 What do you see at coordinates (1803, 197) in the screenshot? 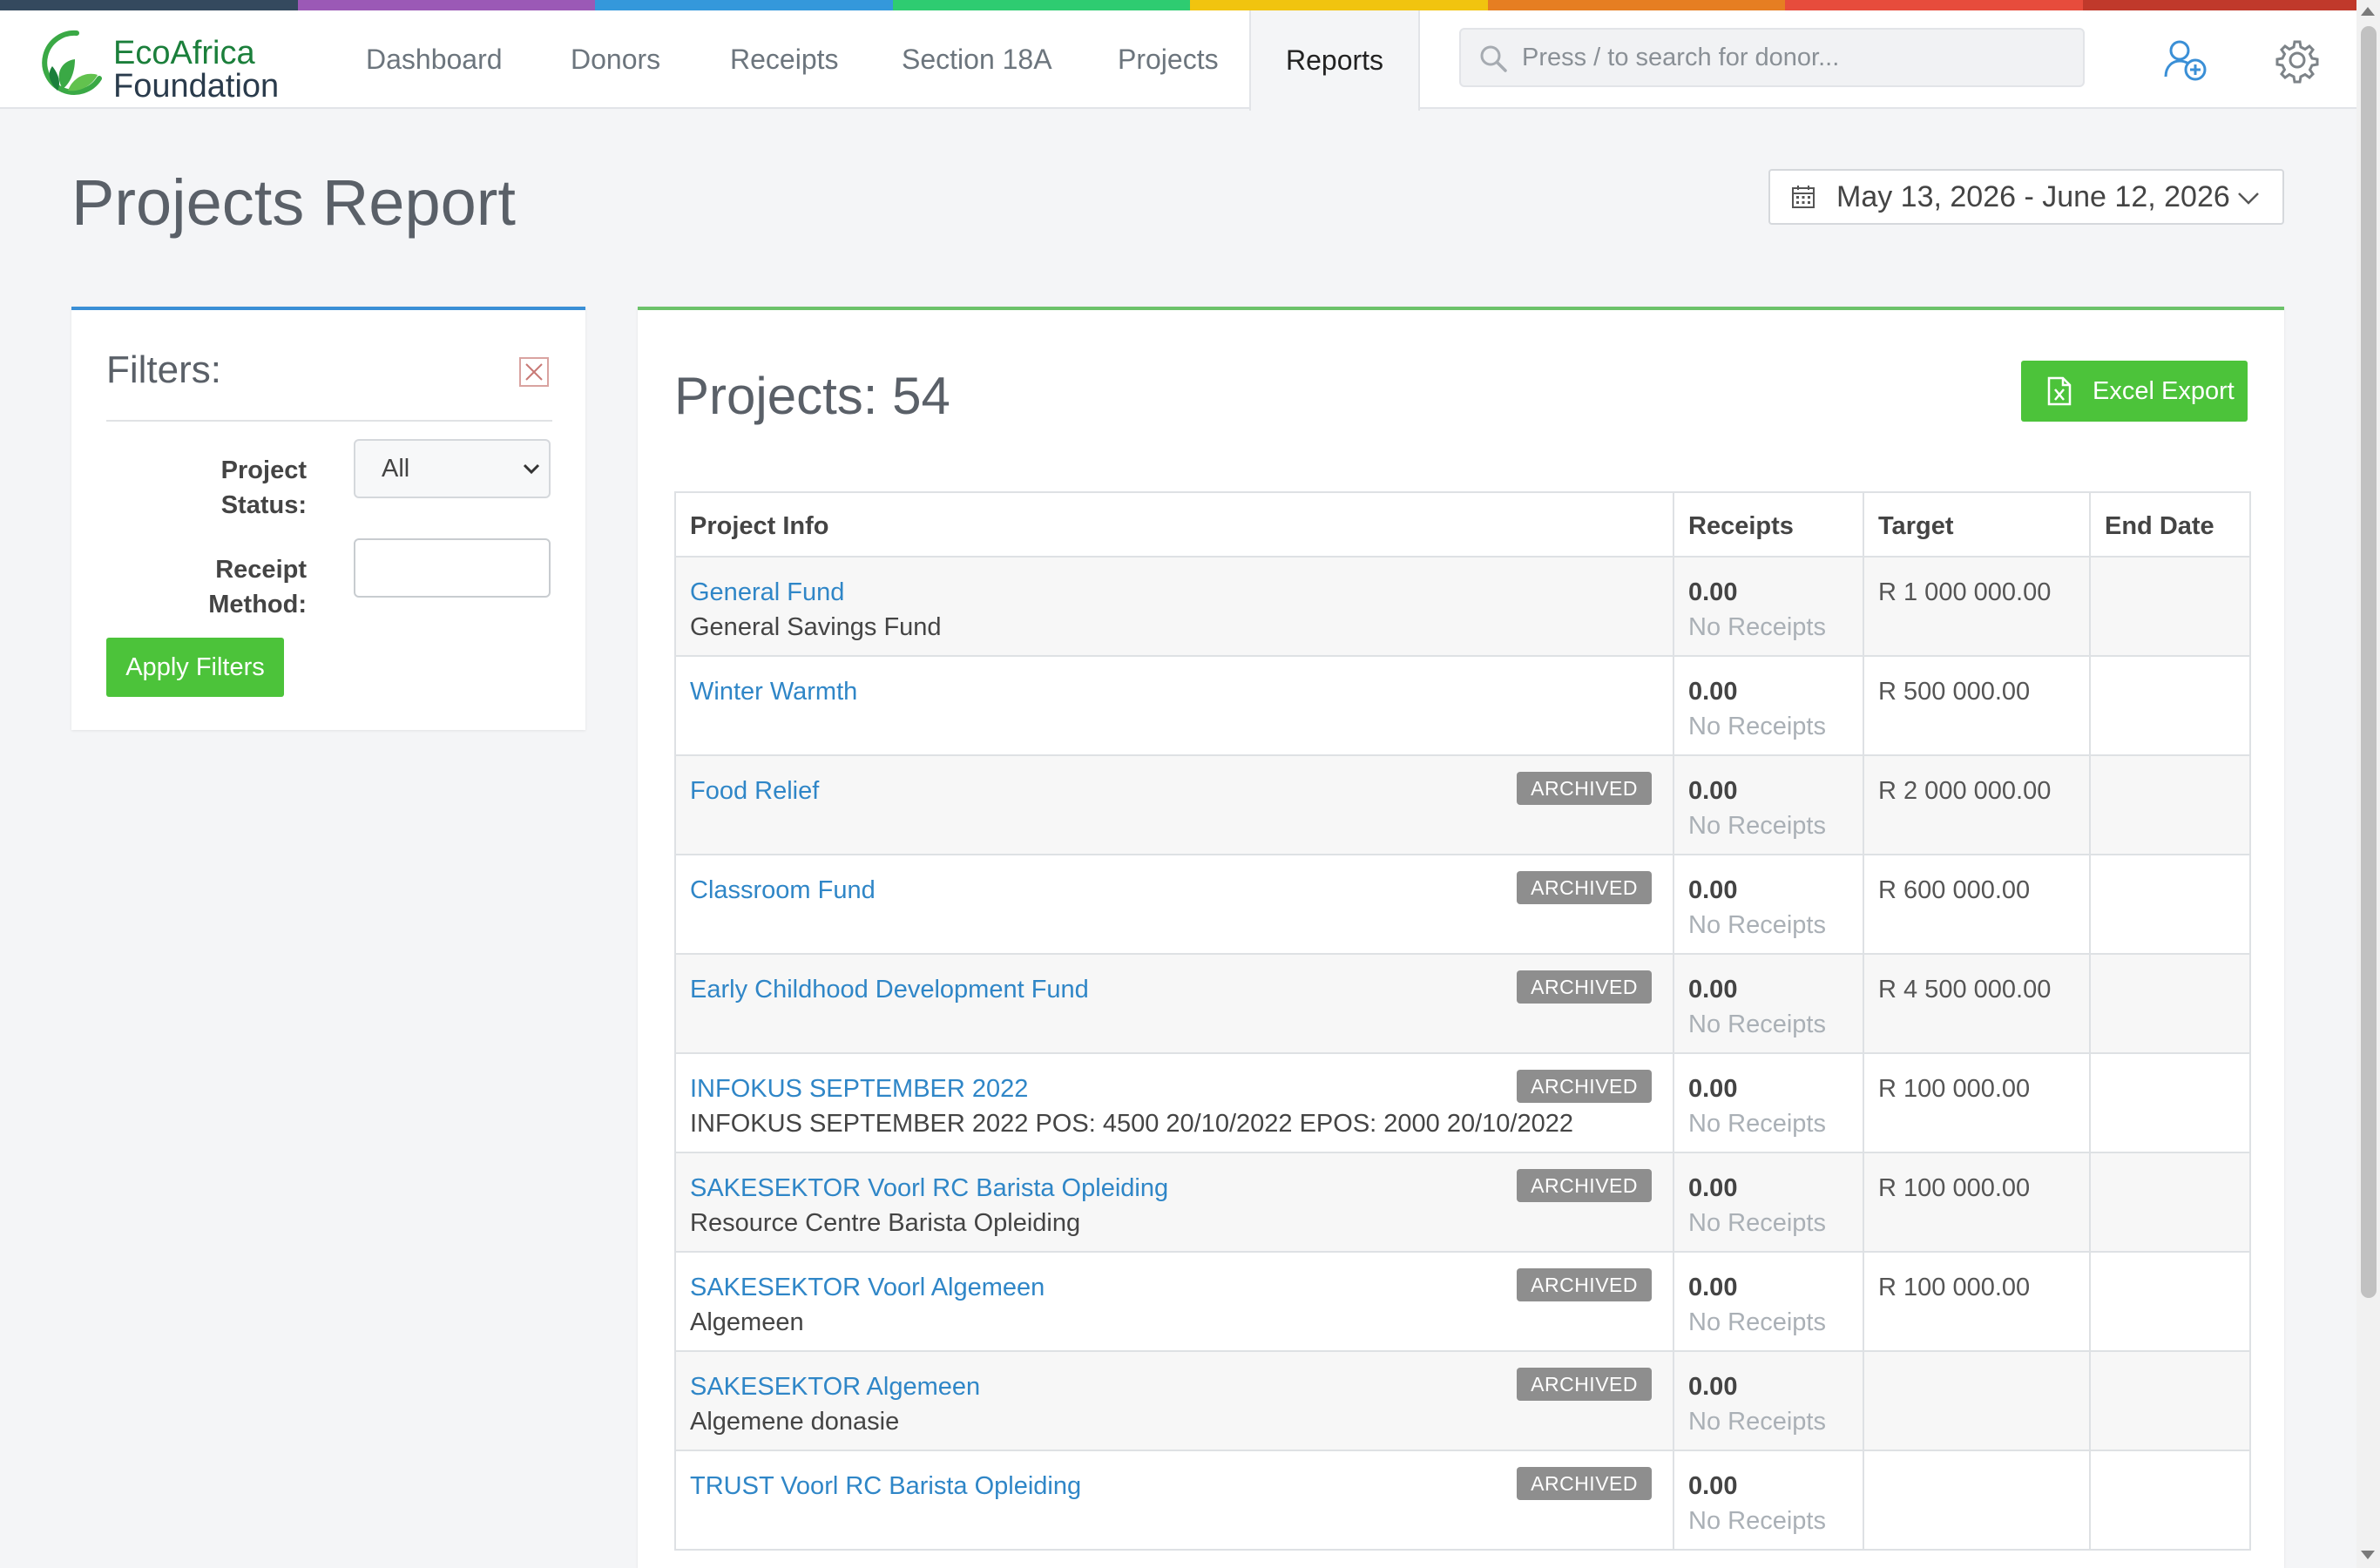
I see `calendar-icon` at bounding box center [1803, 197].